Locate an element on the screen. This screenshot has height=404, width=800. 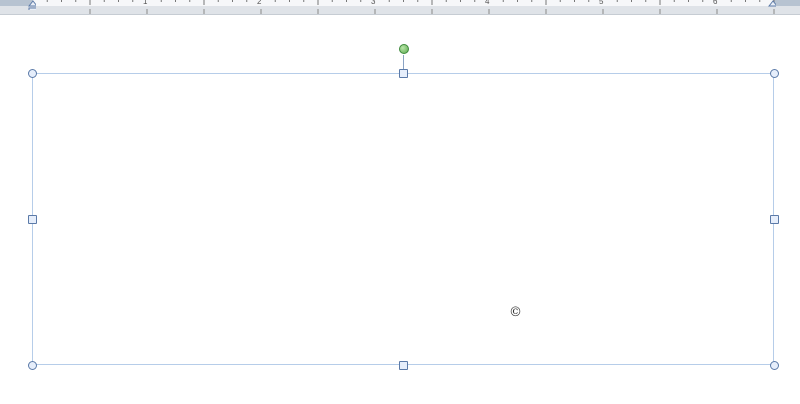
ruler-number: 5 is located at coordinates (601, 3).